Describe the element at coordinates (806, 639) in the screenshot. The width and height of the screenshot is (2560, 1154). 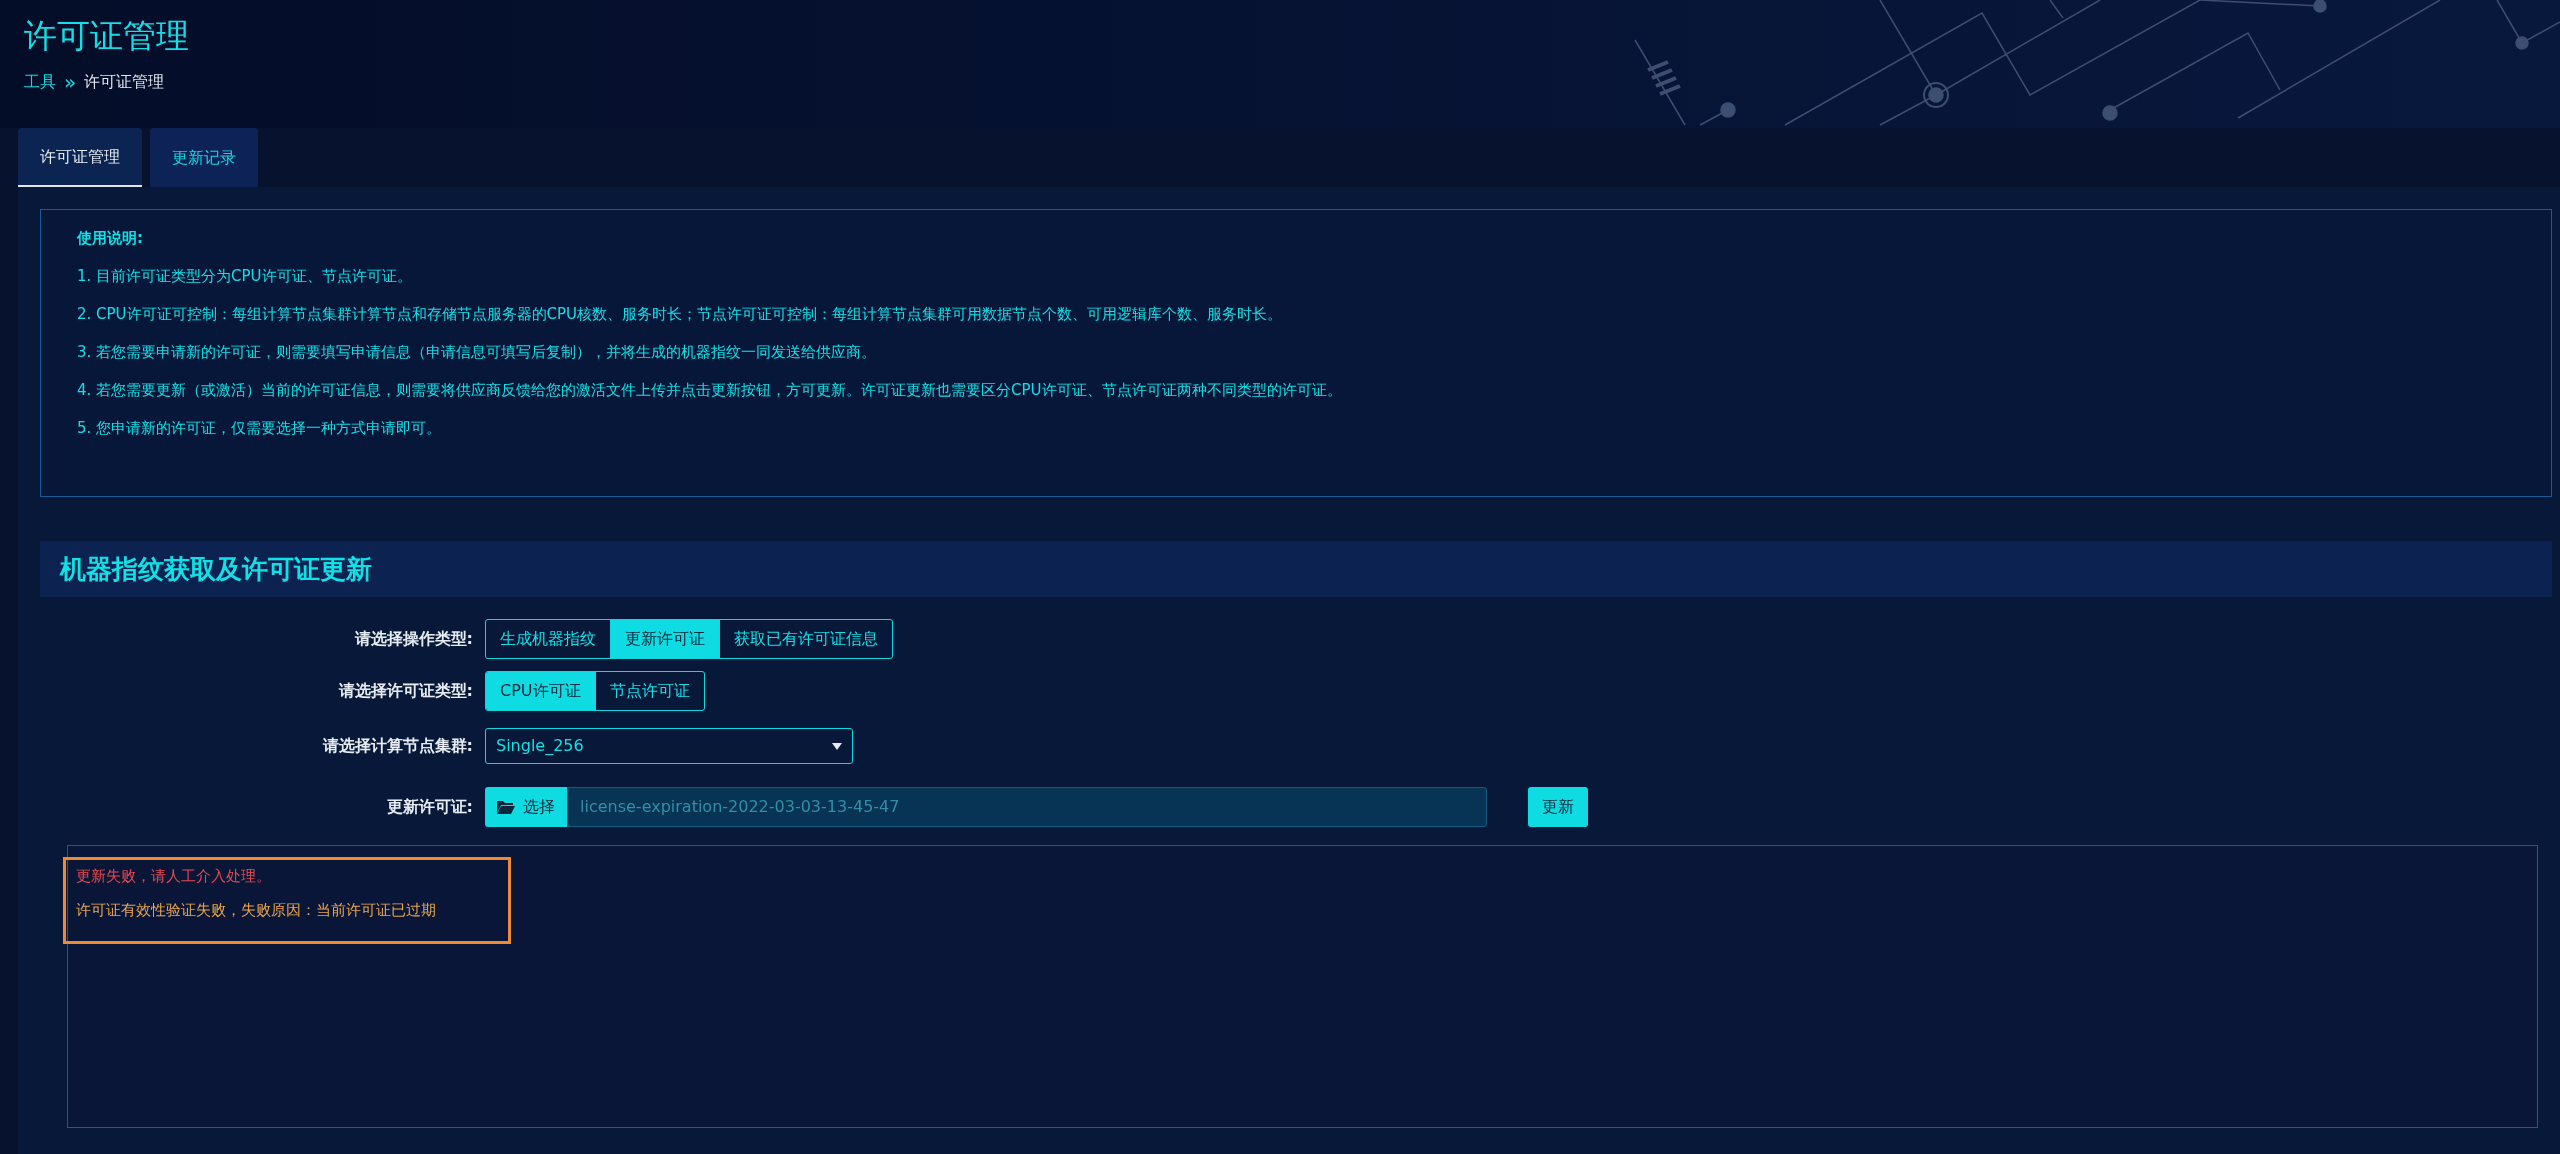
I see `segment-option: 获取已有许可证信息` at that location.